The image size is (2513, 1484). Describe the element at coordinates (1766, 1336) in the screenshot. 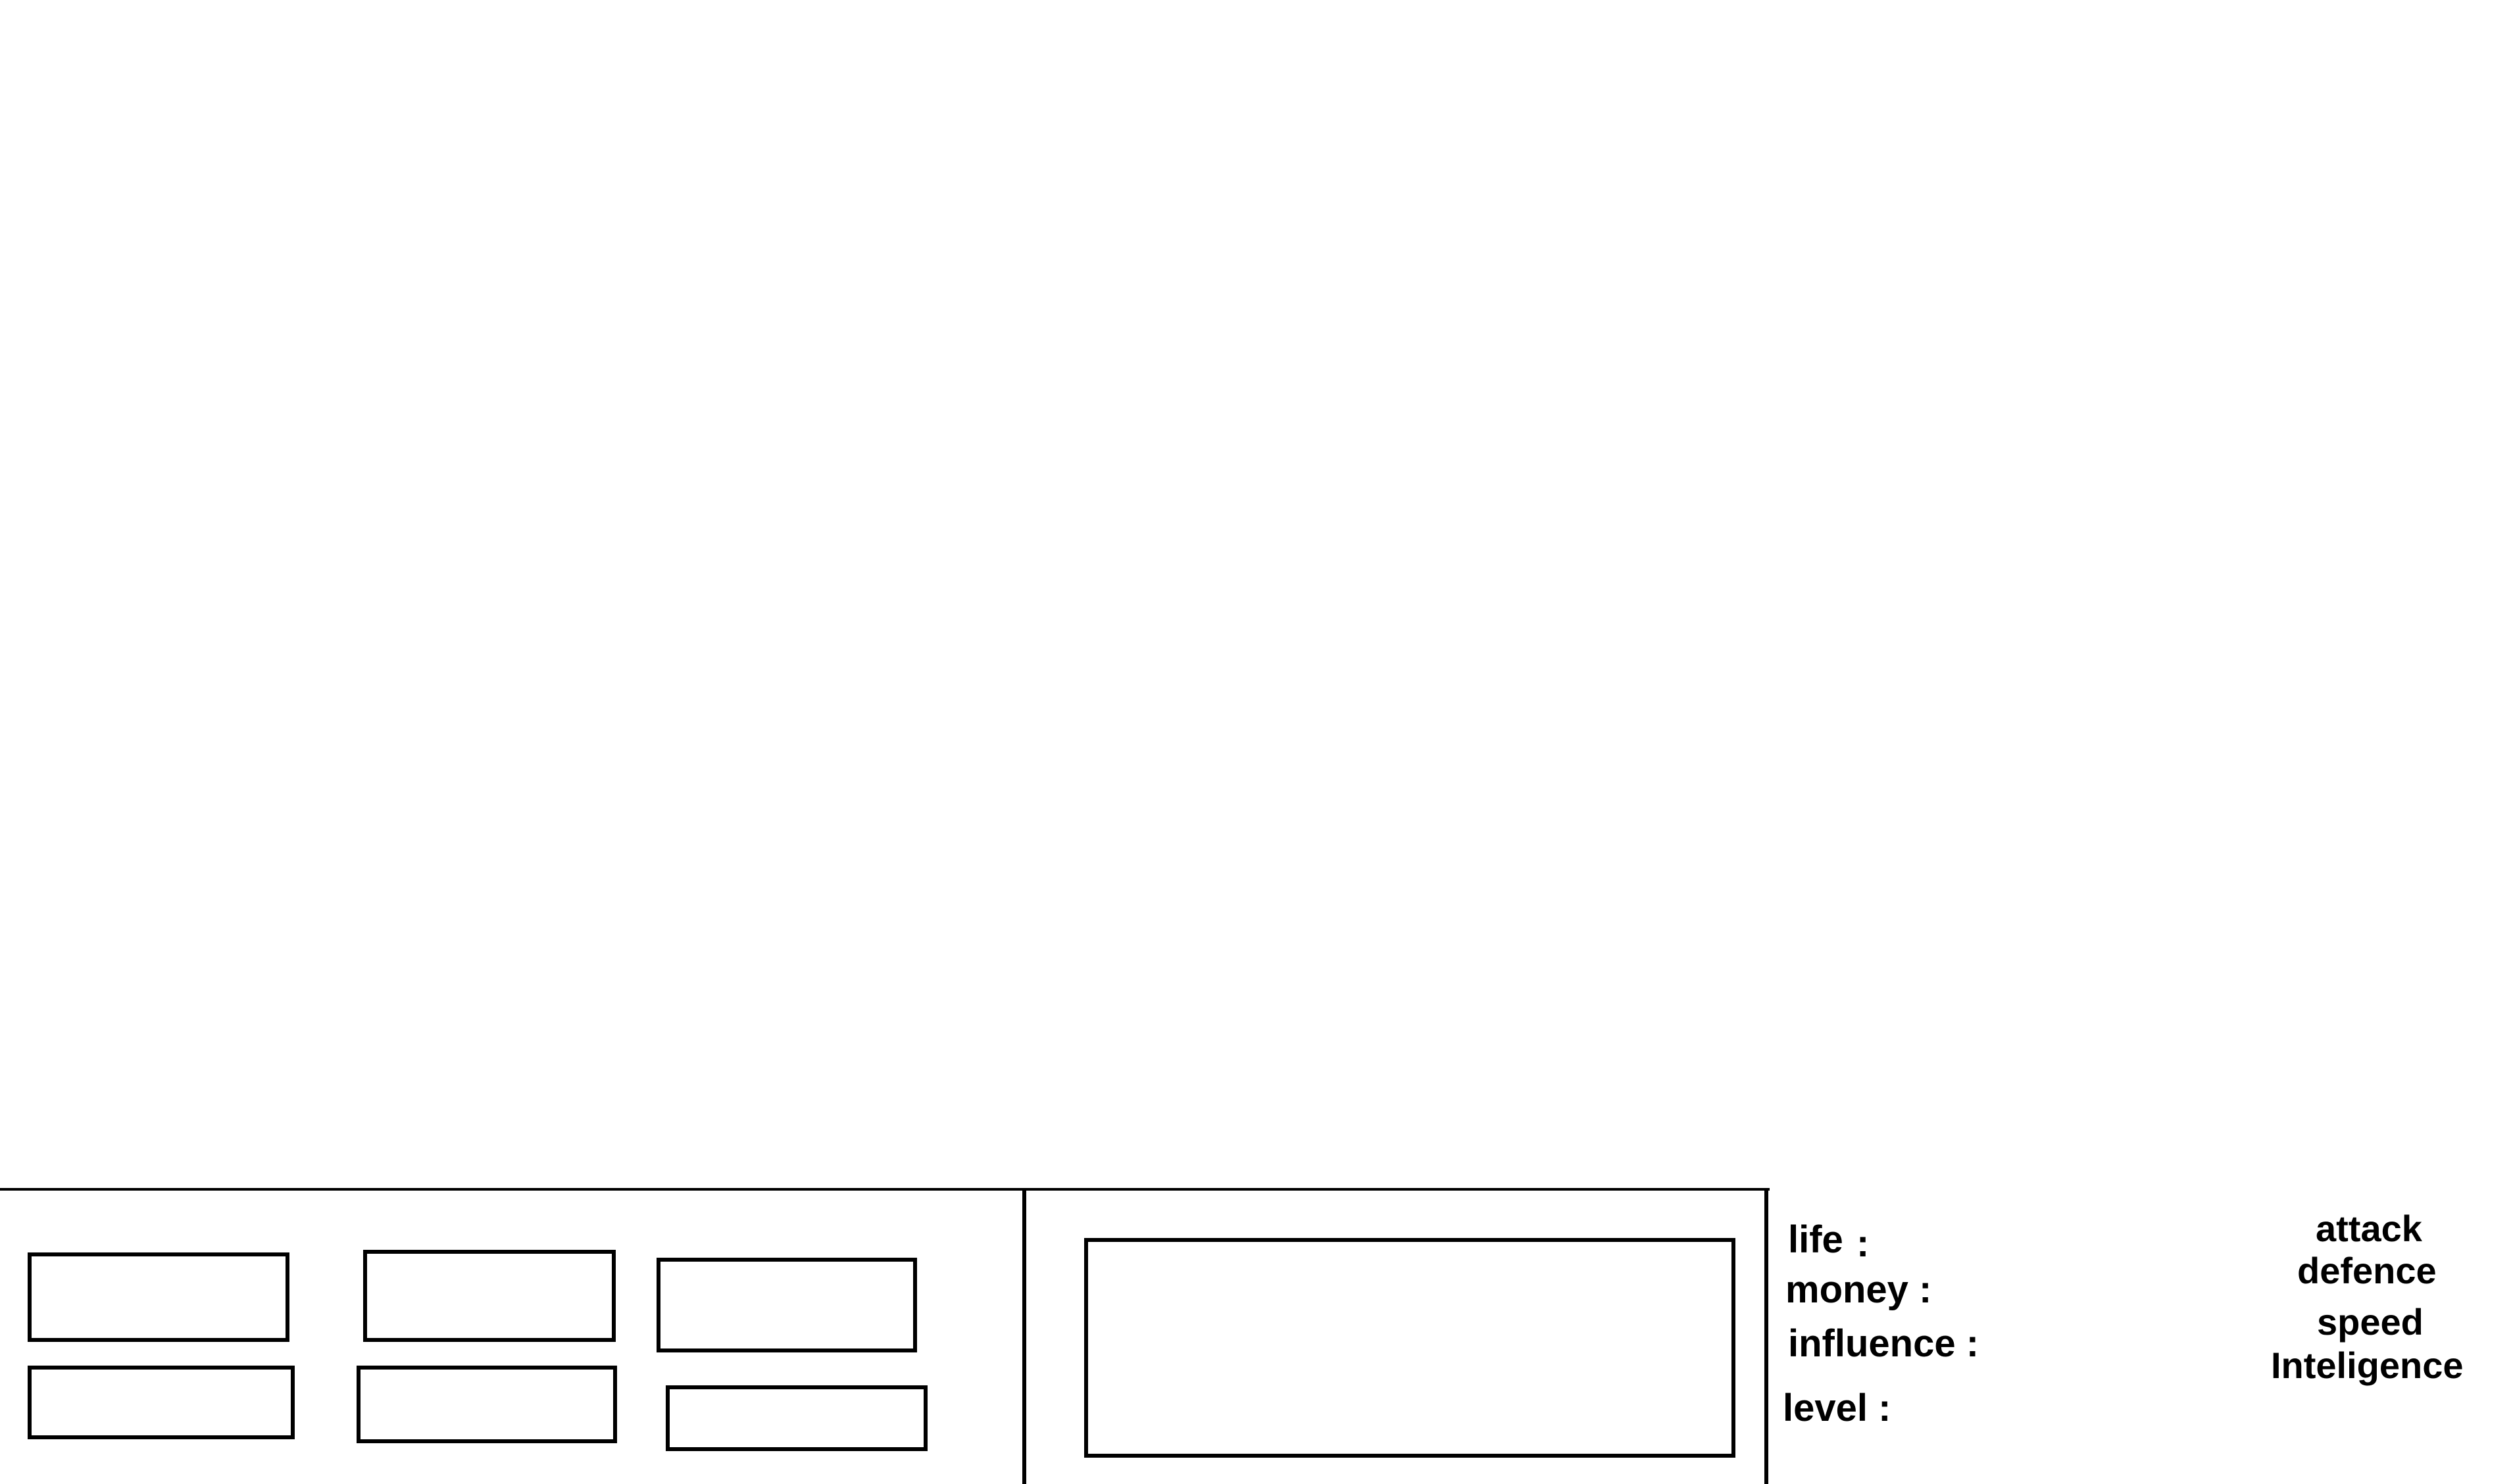

I see `hud-divider-right` at that location.